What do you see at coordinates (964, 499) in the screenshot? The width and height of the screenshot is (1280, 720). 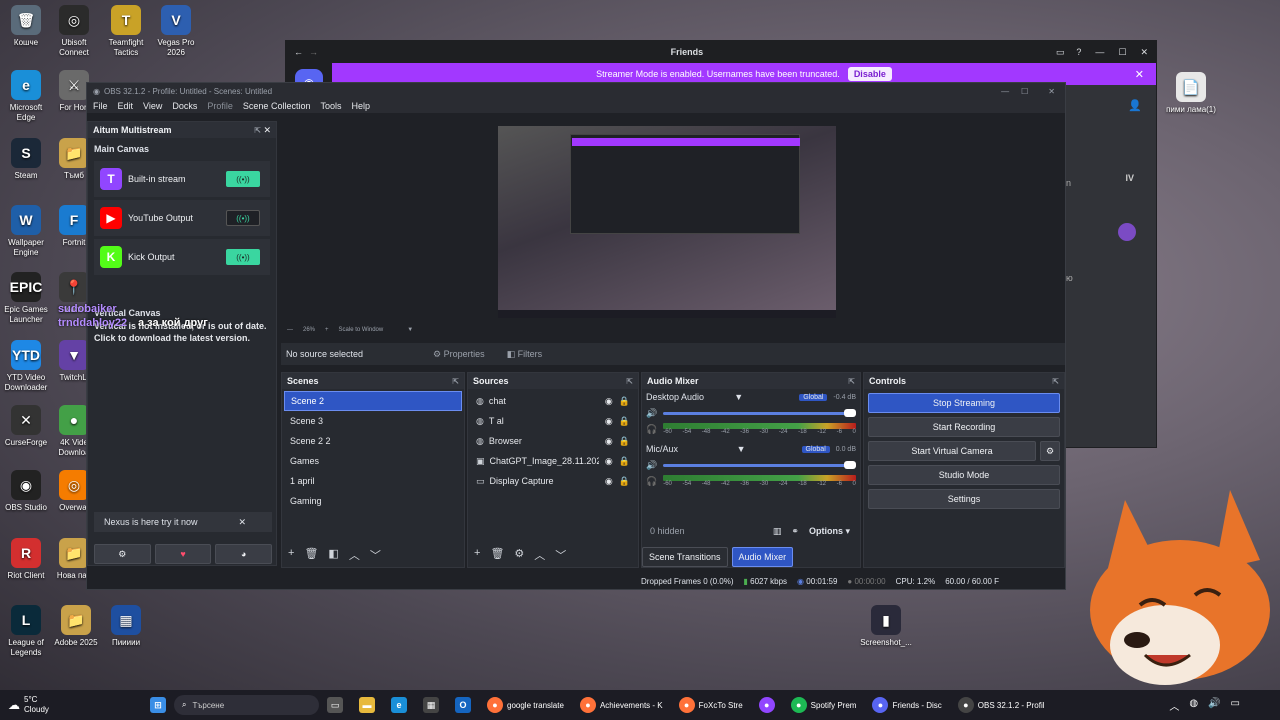 I see `settings-button: Settings` at bounding box center [964, 499].